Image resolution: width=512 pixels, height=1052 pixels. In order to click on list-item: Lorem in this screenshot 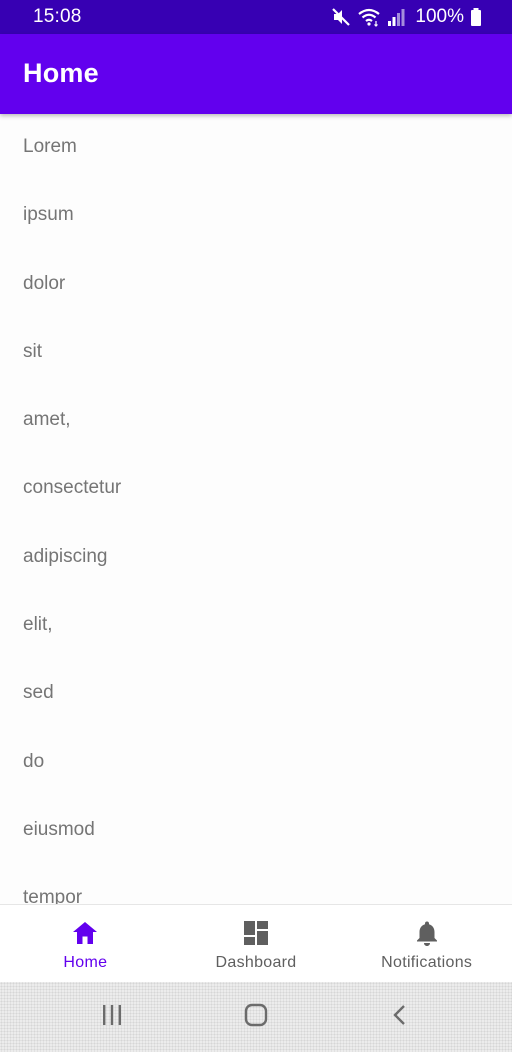, I will do `click(256, 148)`.